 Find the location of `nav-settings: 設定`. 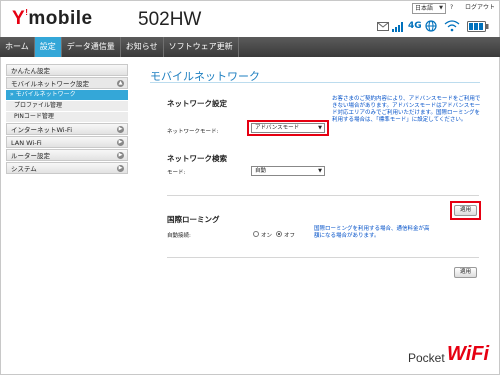

nav-settings: 設定 is located at coordinates (48, 47).